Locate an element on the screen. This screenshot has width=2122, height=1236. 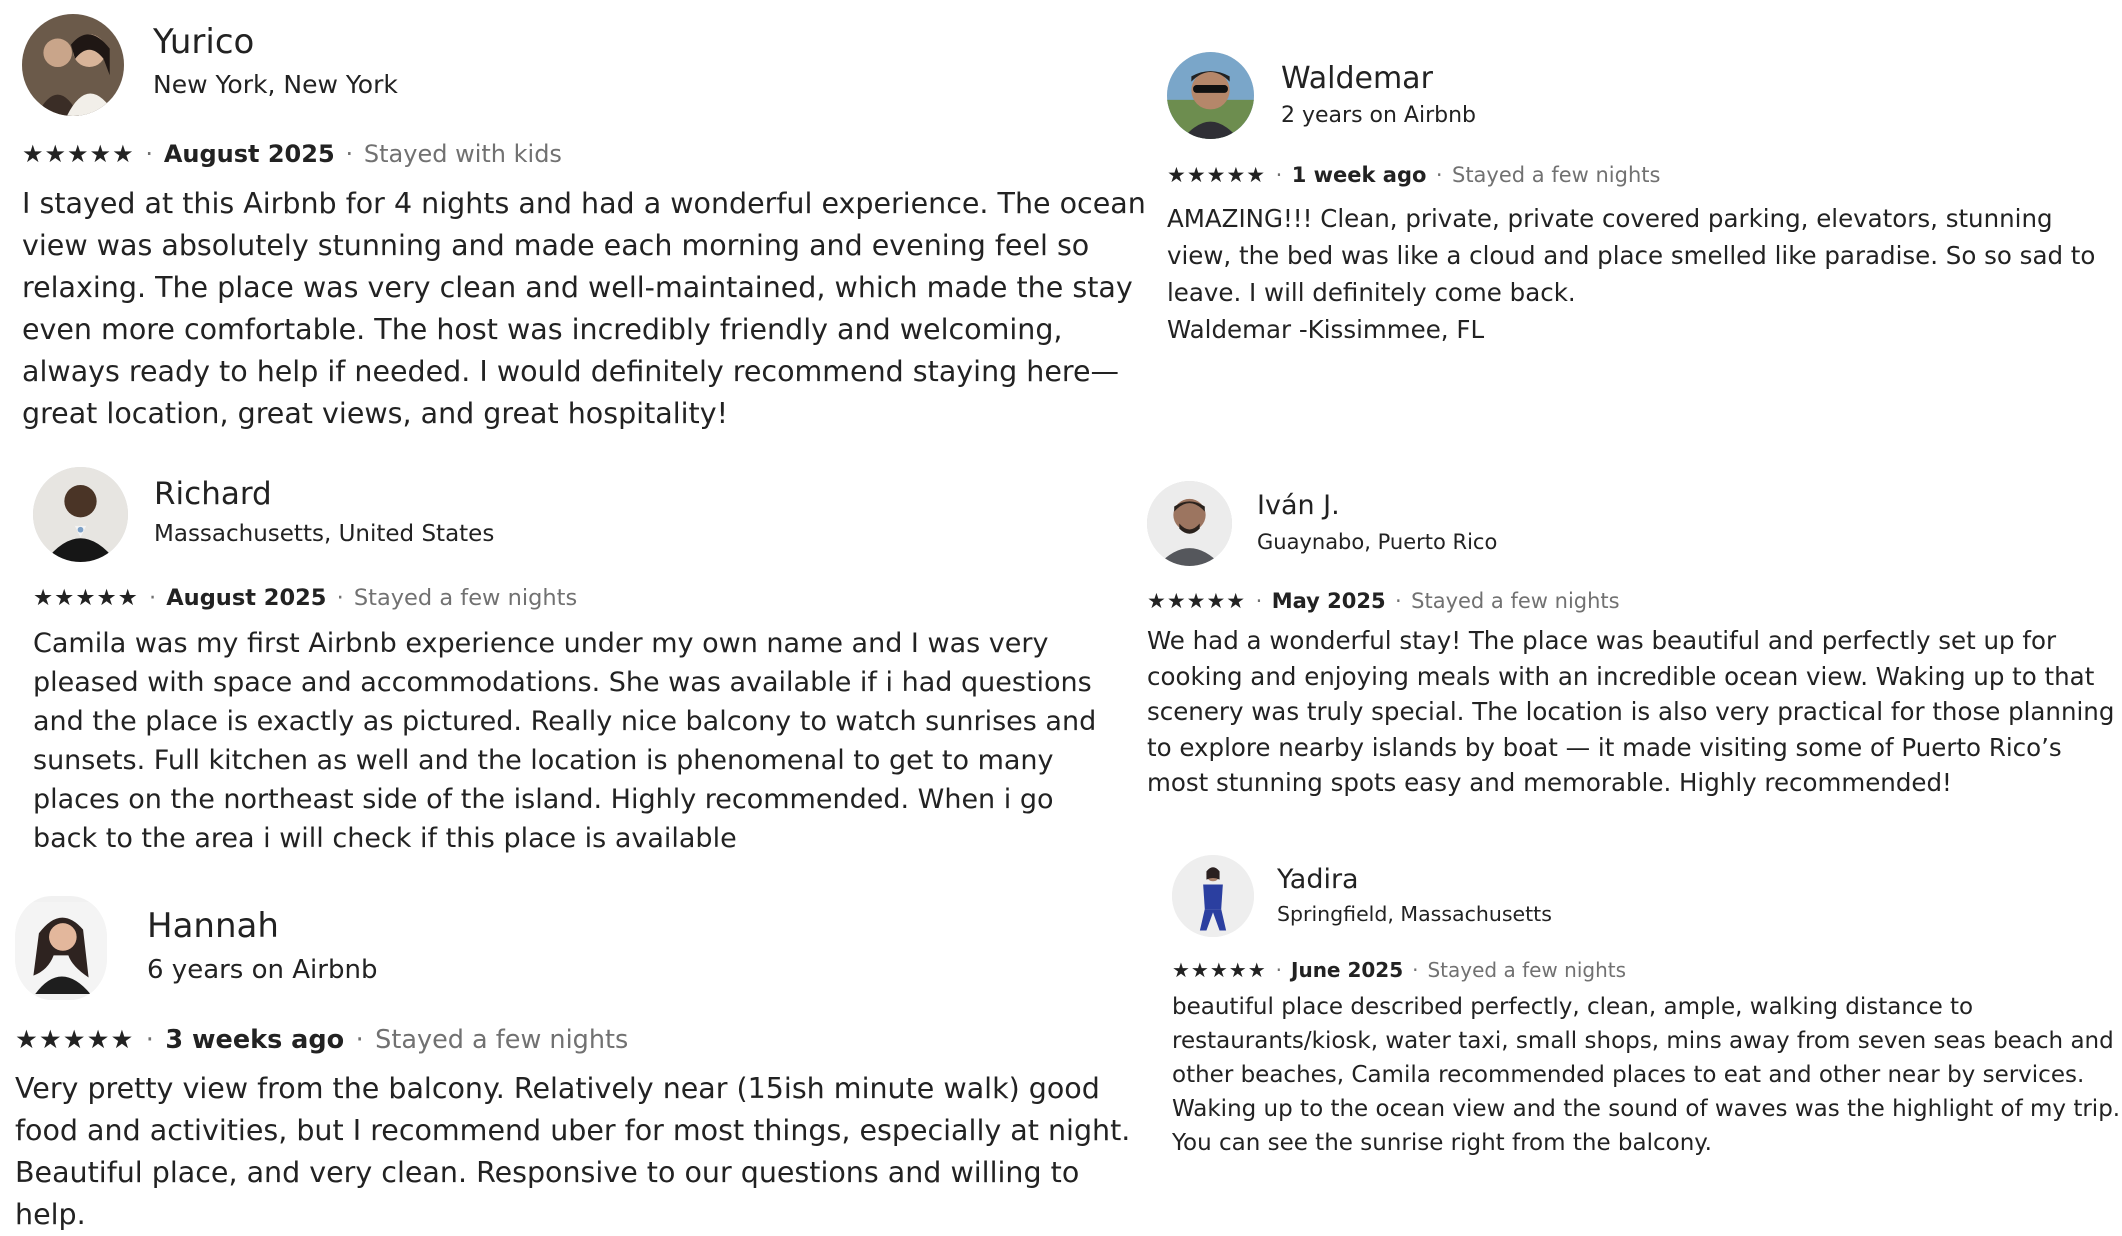
reviewer-name: Yadira is located at coordinates (1318, 879).